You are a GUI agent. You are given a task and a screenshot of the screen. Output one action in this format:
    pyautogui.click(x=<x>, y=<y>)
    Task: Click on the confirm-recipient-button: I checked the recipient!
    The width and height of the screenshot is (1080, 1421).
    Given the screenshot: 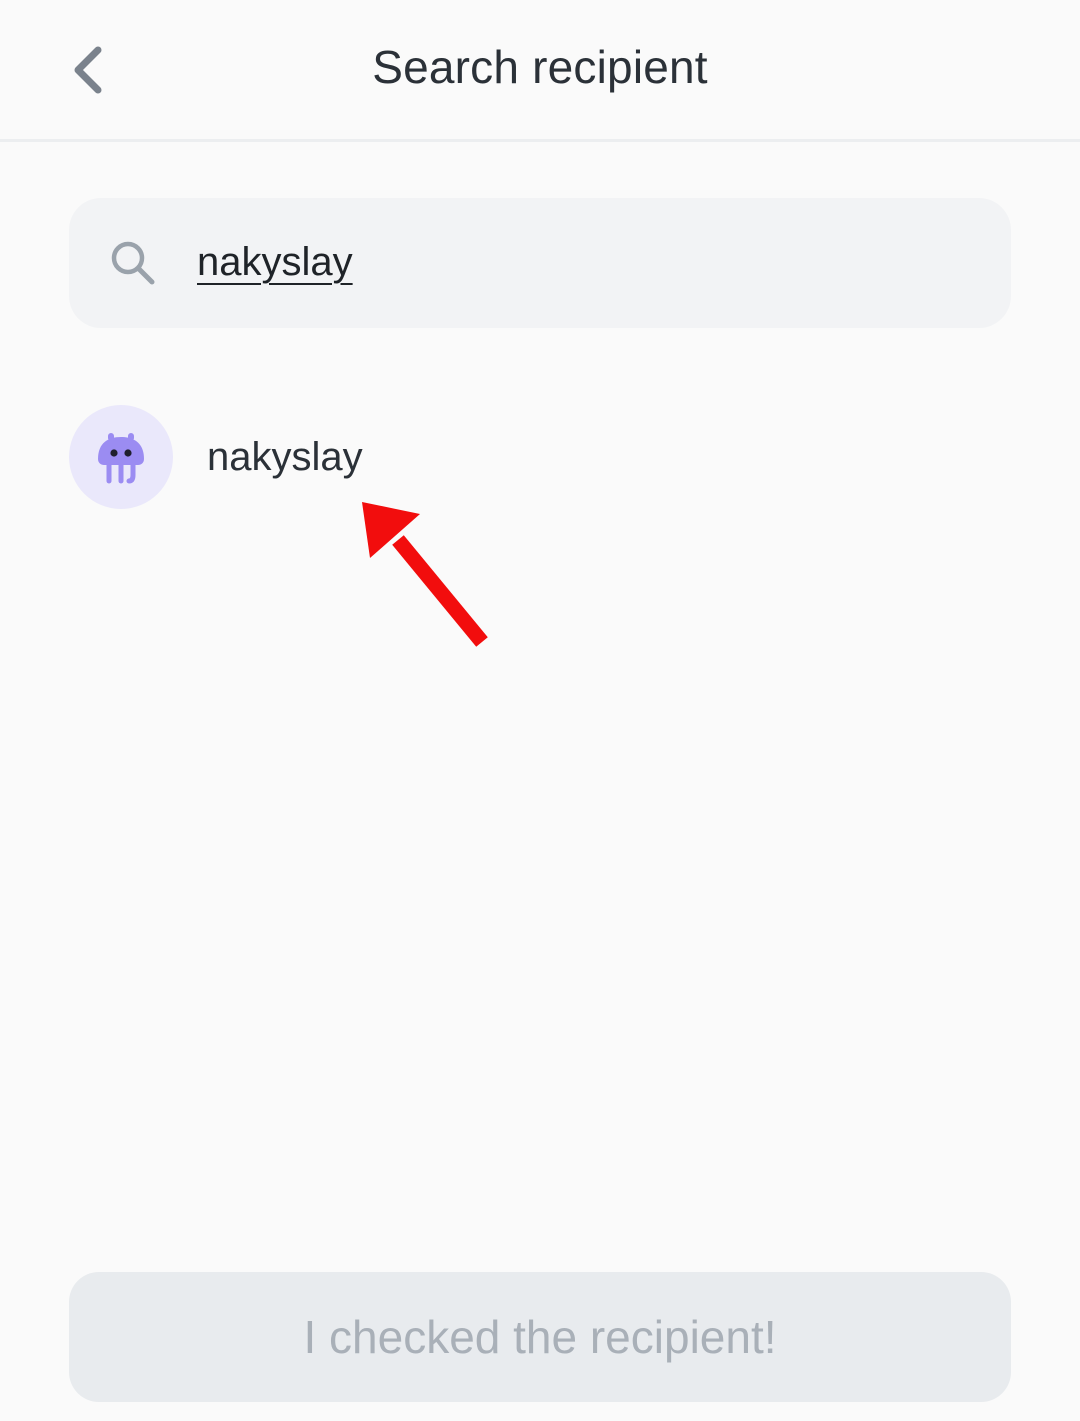 What is the action you would take?
    pyautogui.click(x=540, y=1337)
    